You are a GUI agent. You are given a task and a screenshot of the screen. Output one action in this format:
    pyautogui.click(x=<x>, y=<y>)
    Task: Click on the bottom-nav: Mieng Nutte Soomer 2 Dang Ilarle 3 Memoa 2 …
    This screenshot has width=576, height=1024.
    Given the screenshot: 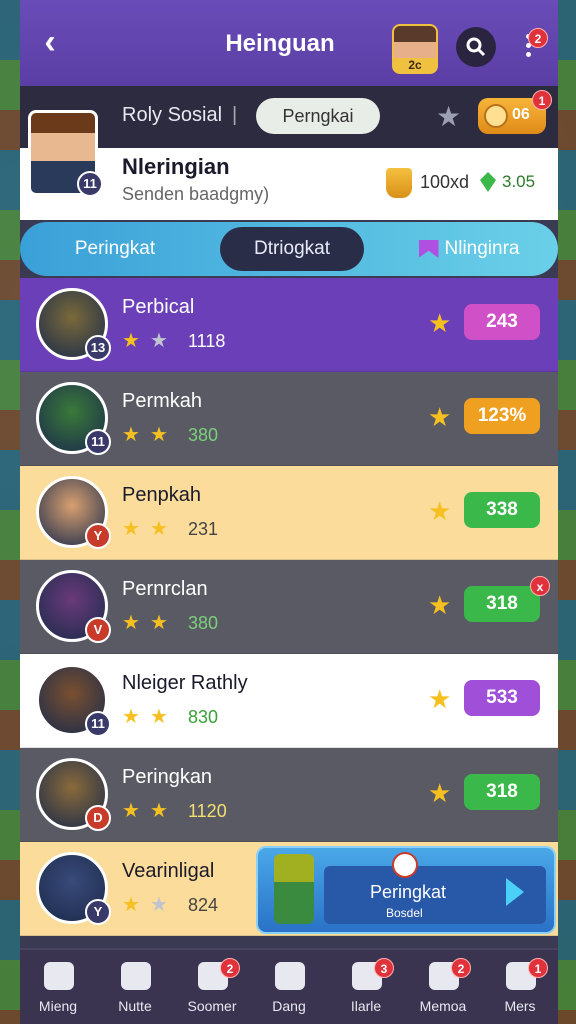 What is the action you would take?
    pyautogui.click(x=289, y=986)
    